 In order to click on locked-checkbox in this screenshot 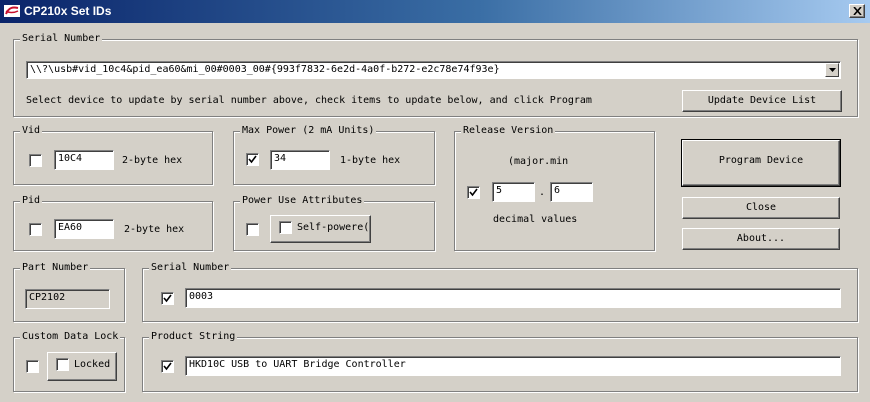, I will do `click(62, 364)`.